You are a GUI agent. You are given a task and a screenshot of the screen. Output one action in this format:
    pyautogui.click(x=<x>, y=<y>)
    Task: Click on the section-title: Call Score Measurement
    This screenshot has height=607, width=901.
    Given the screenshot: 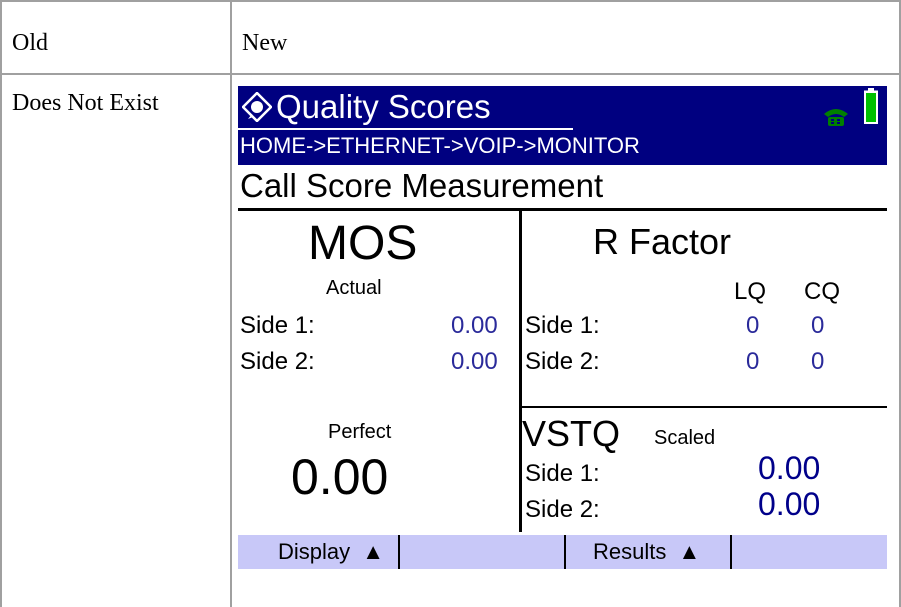 What is the action you would take?
    pyautogui.click(x=422, y=185)
    